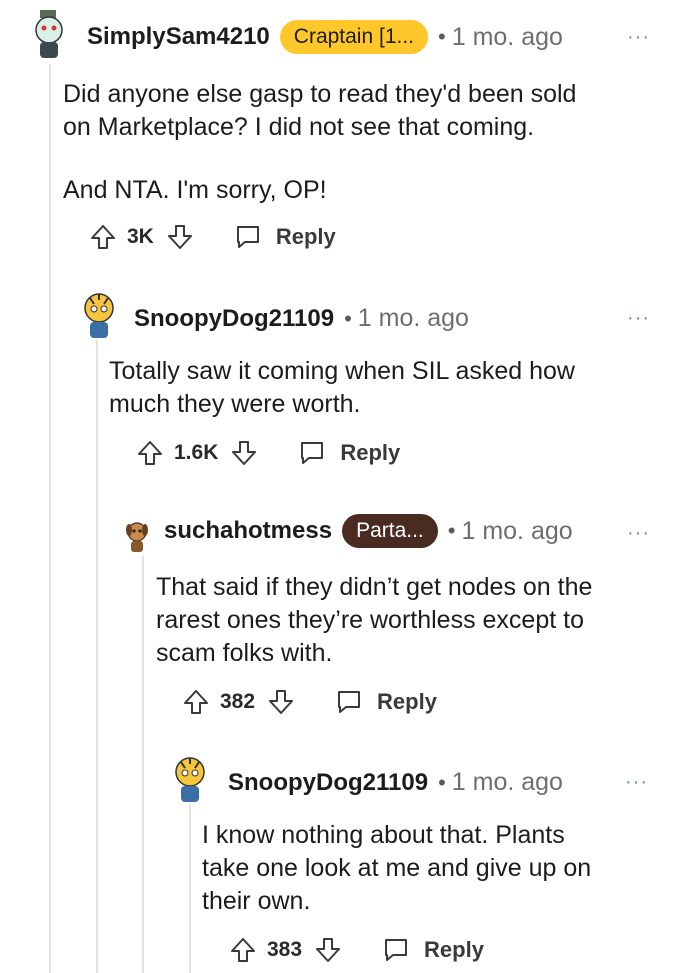 The image size is (700, 973). What do you see at coordinates (196, 452) in the screenshot?
I see `vote-count: 1.6K` at bounding box center [196, 452].